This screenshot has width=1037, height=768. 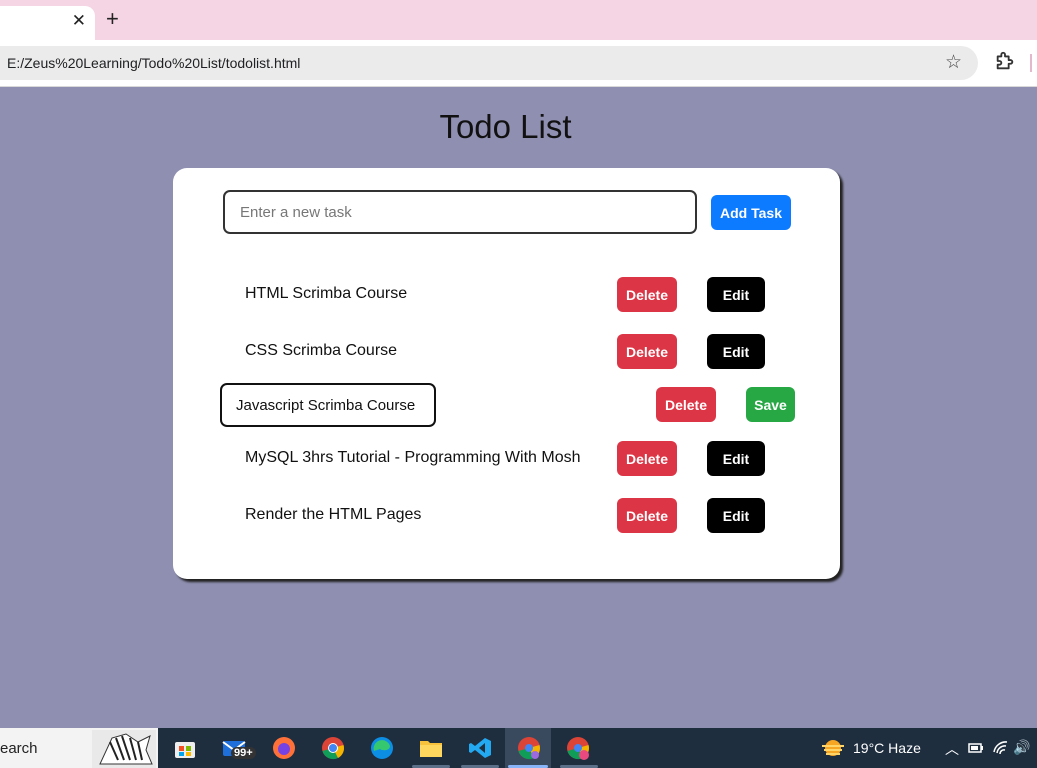 I want to click on windows-taskbar: earch 99+ 19°C Haze ︿ 🔊, so click(x=518, y=748).